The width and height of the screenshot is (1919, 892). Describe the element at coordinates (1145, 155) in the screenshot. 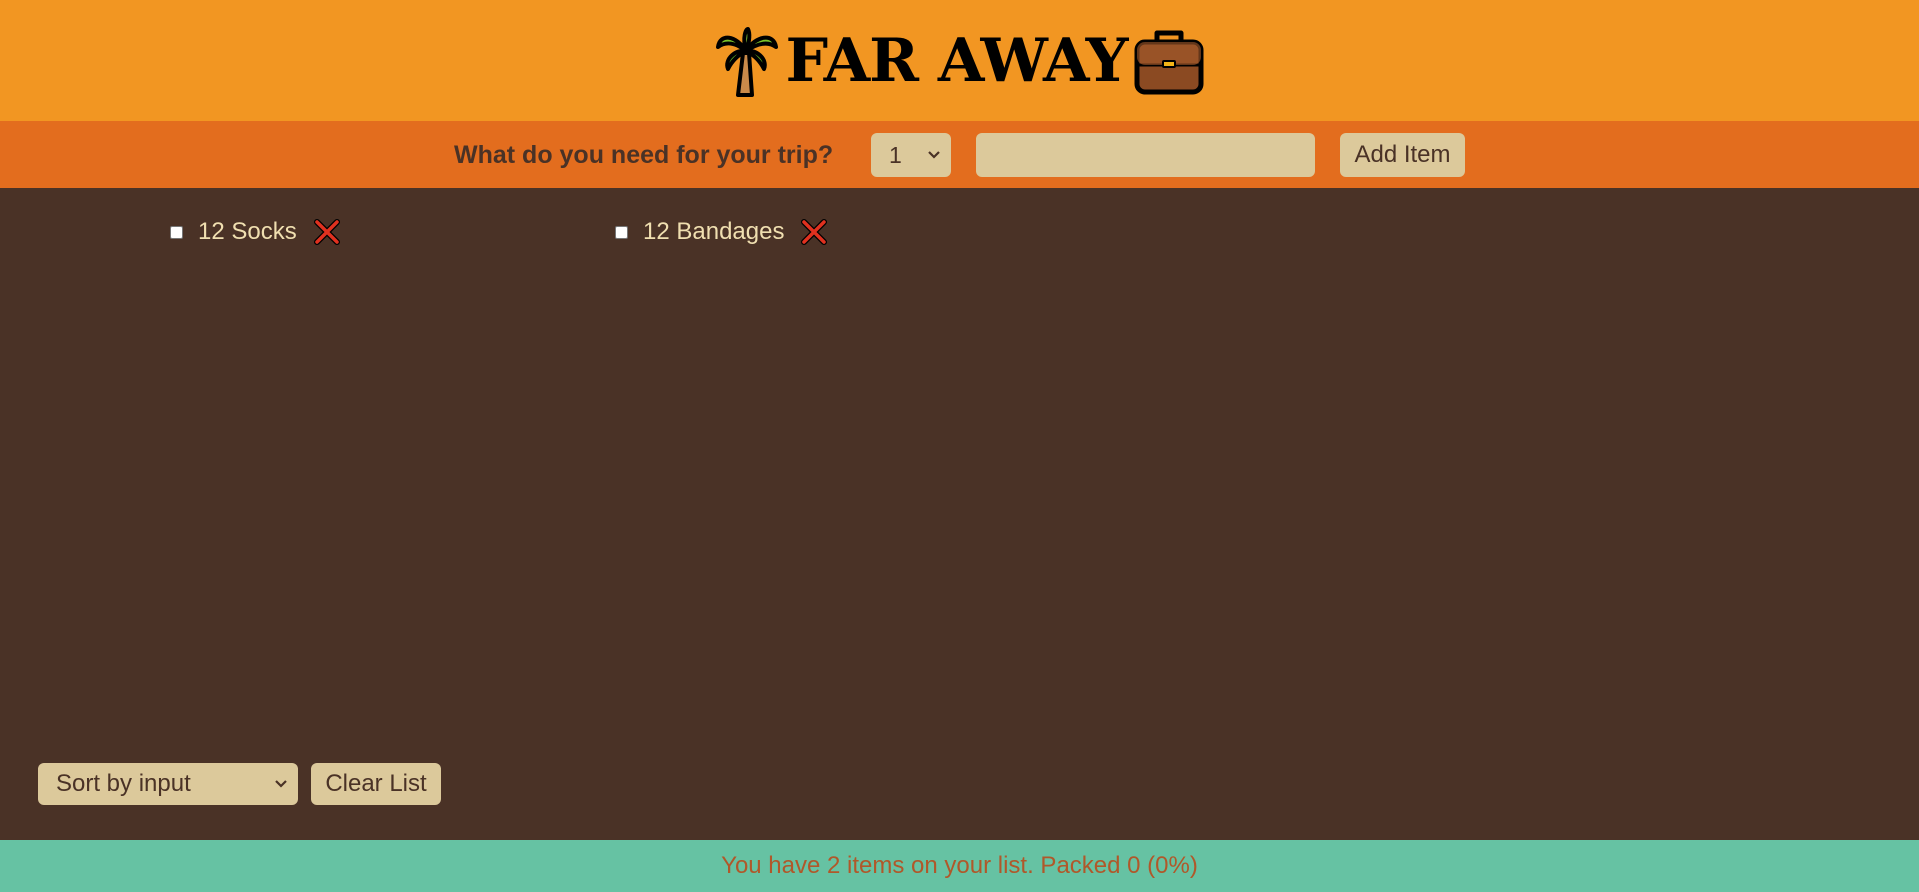

I see `item-description-input` at that location.